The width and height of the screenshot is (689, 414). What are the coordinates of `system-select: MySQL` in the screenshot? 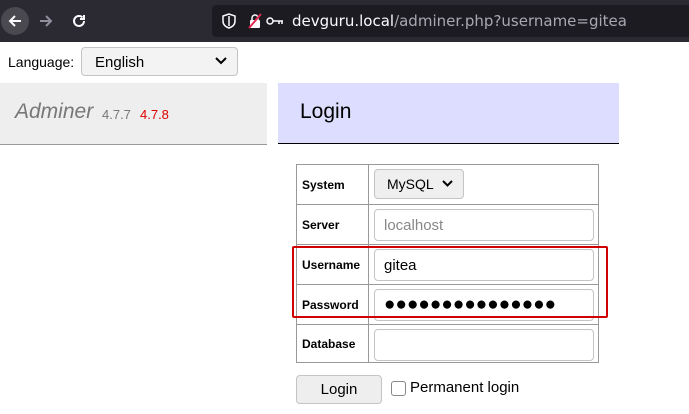 It's located at (419, 184).